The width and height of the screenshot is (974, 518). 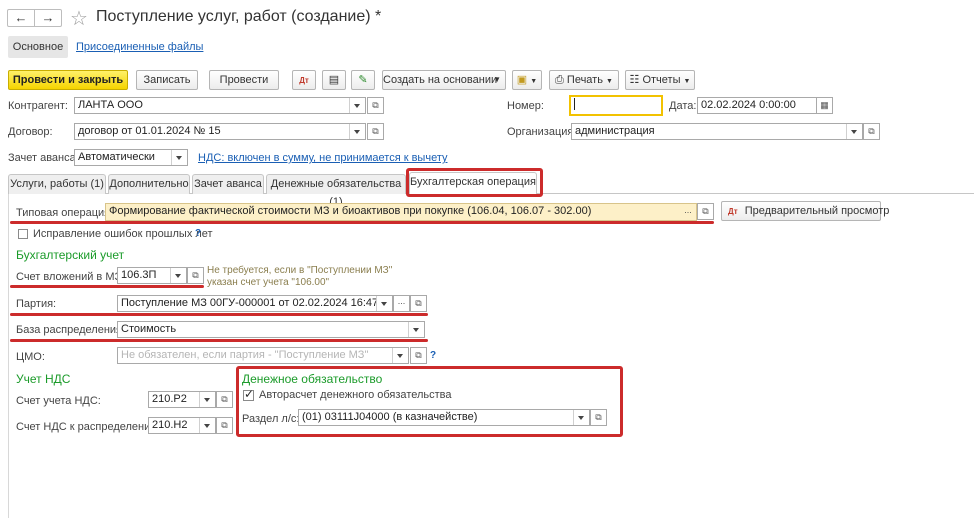 What do you see at coordinates (43, 158) in the screenshot?
I see `advance-label: Зачет аванса:` at bounding box center [43, 158].